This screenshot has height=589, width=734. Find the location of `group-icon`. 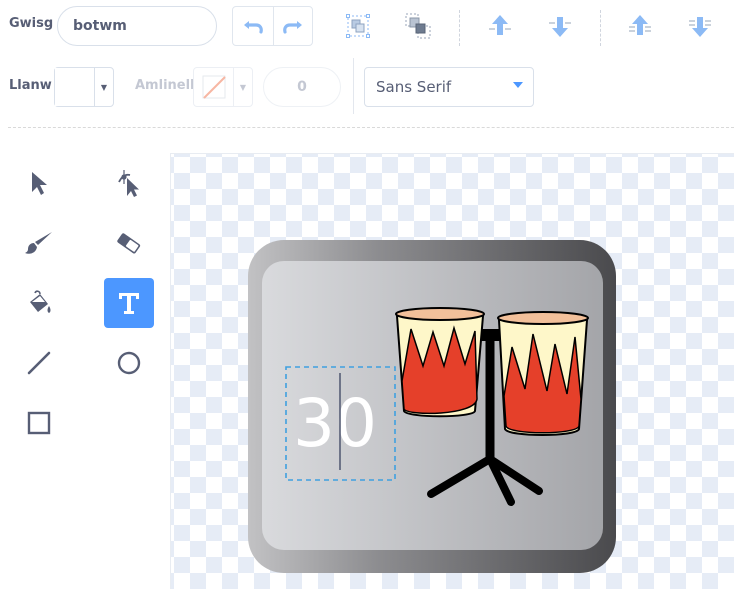

group-icon is located at coordinates (358, 26).